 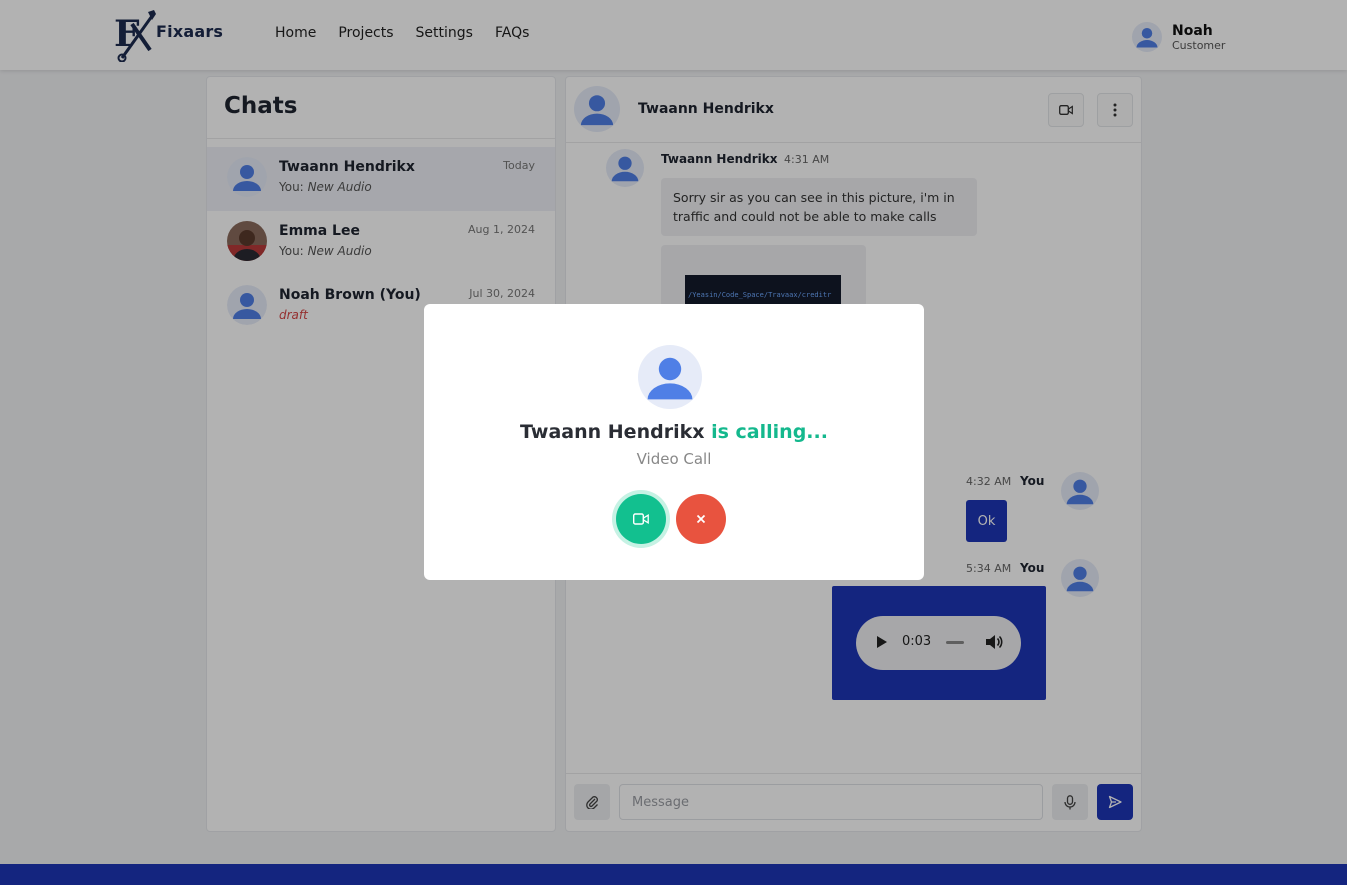 I want to click on incoming-call-modal: Twaann Hendrikx is calling... Video Call, so click(x=674, y=442).